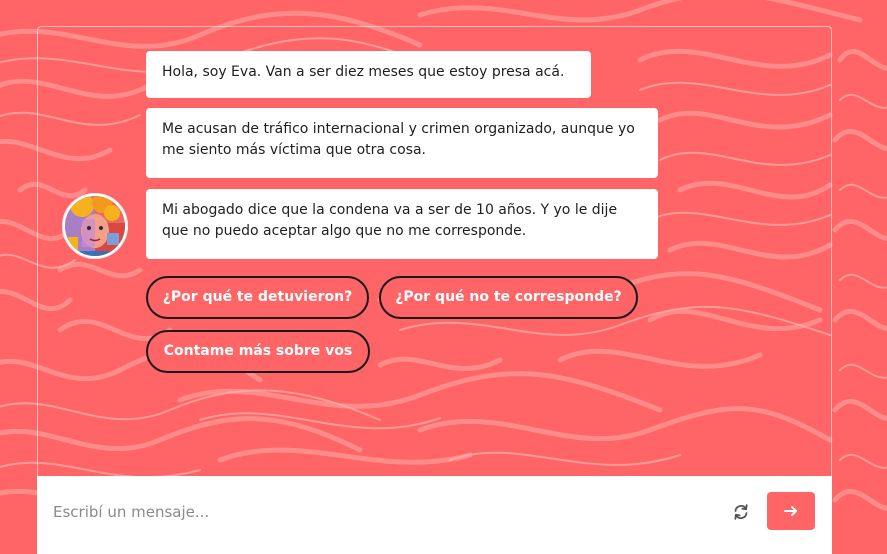 The height and width of the screenshot is (554, 887). I want to click on arrow-right-icon, so click(790, 511).